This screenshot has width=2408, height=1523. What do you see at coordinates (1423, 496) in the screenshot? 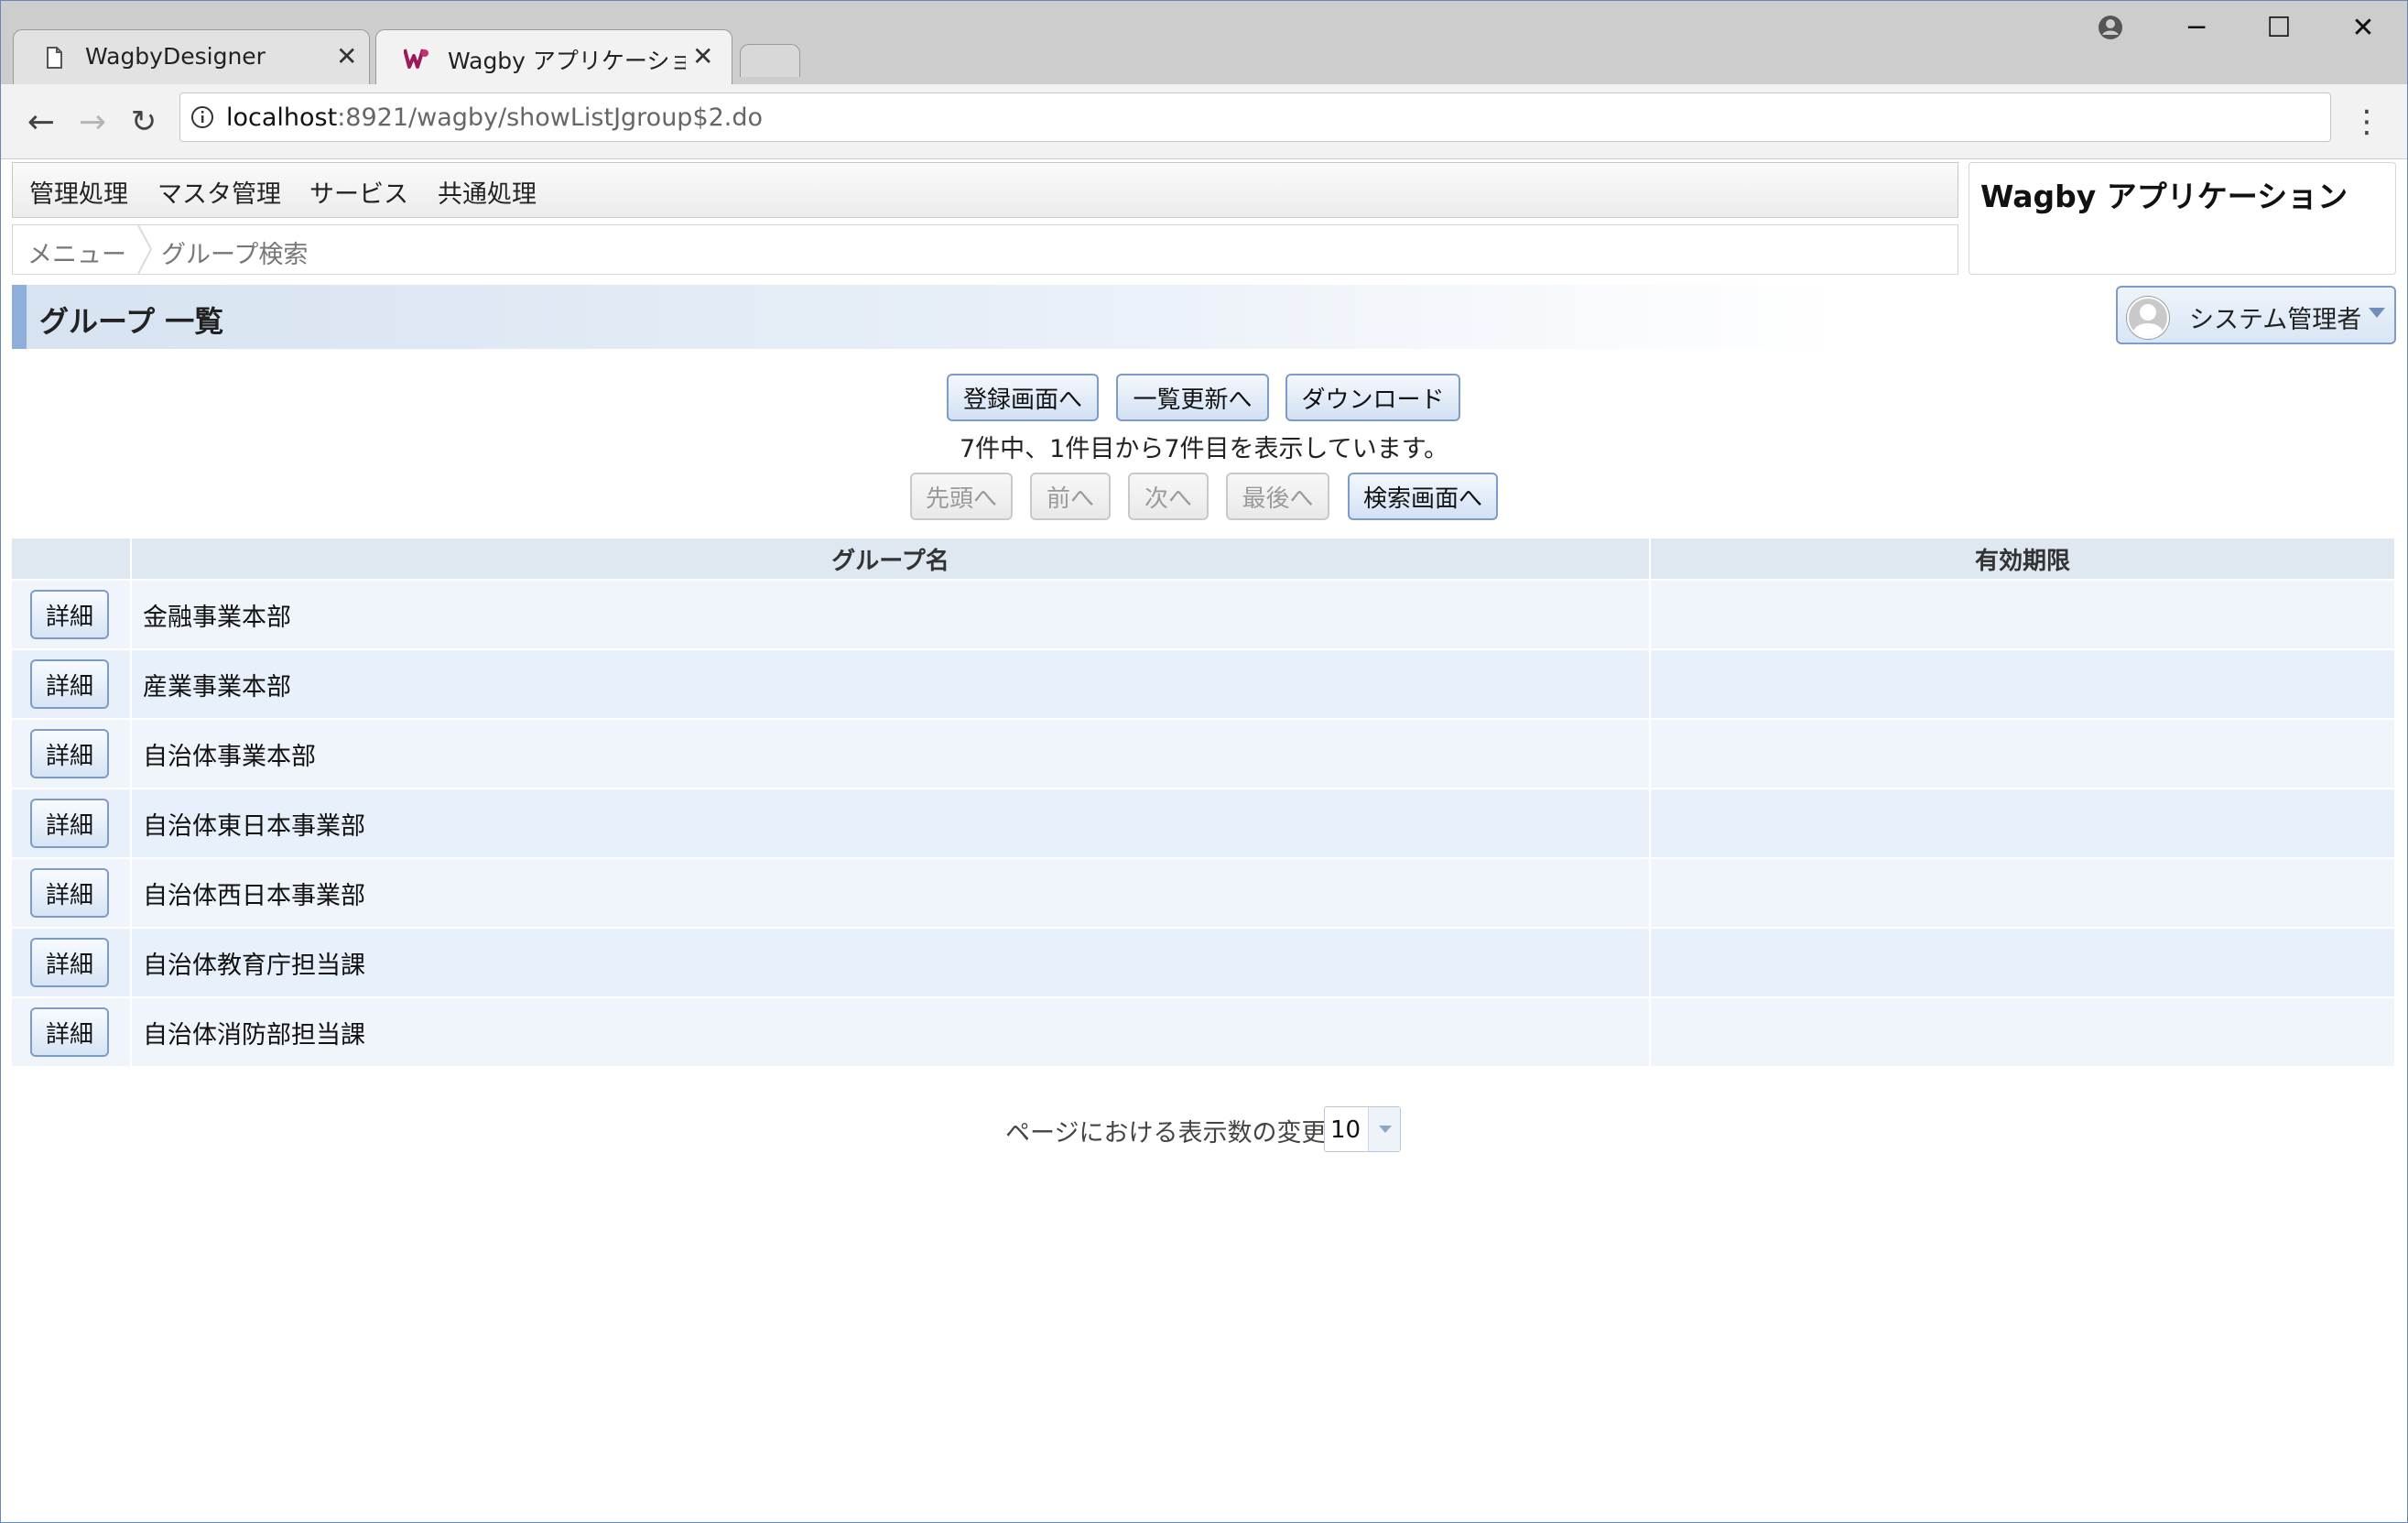
I see `search-screen-button: 検索画面へ` at bounding box center [1423, 496].